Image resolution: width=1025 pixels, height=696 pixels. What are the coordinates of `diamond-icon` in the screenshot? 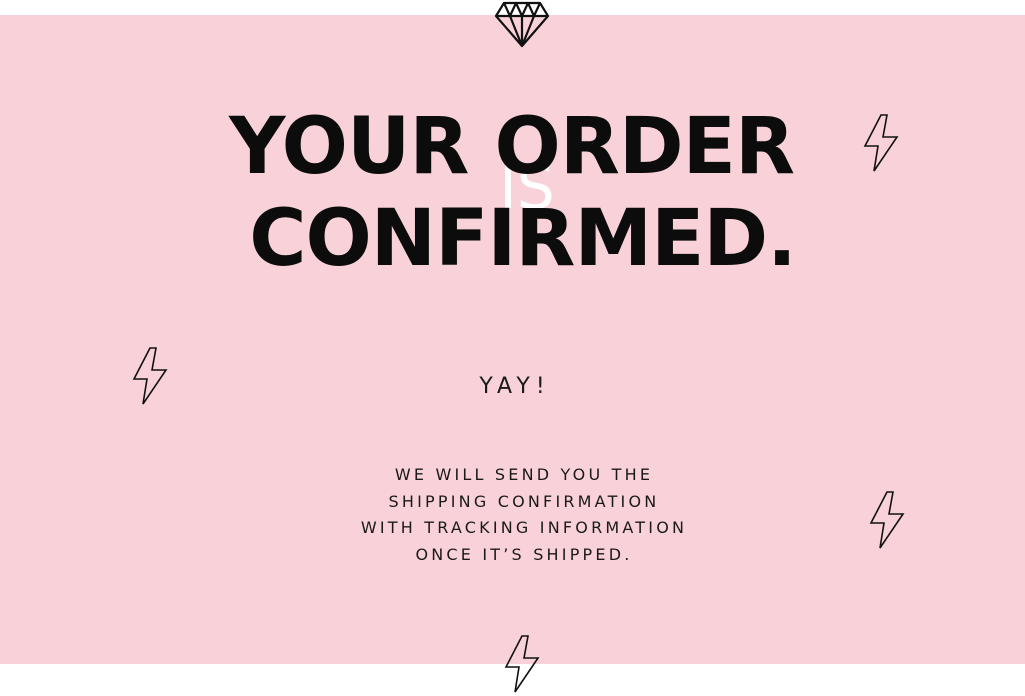 It's located at (522, 24).